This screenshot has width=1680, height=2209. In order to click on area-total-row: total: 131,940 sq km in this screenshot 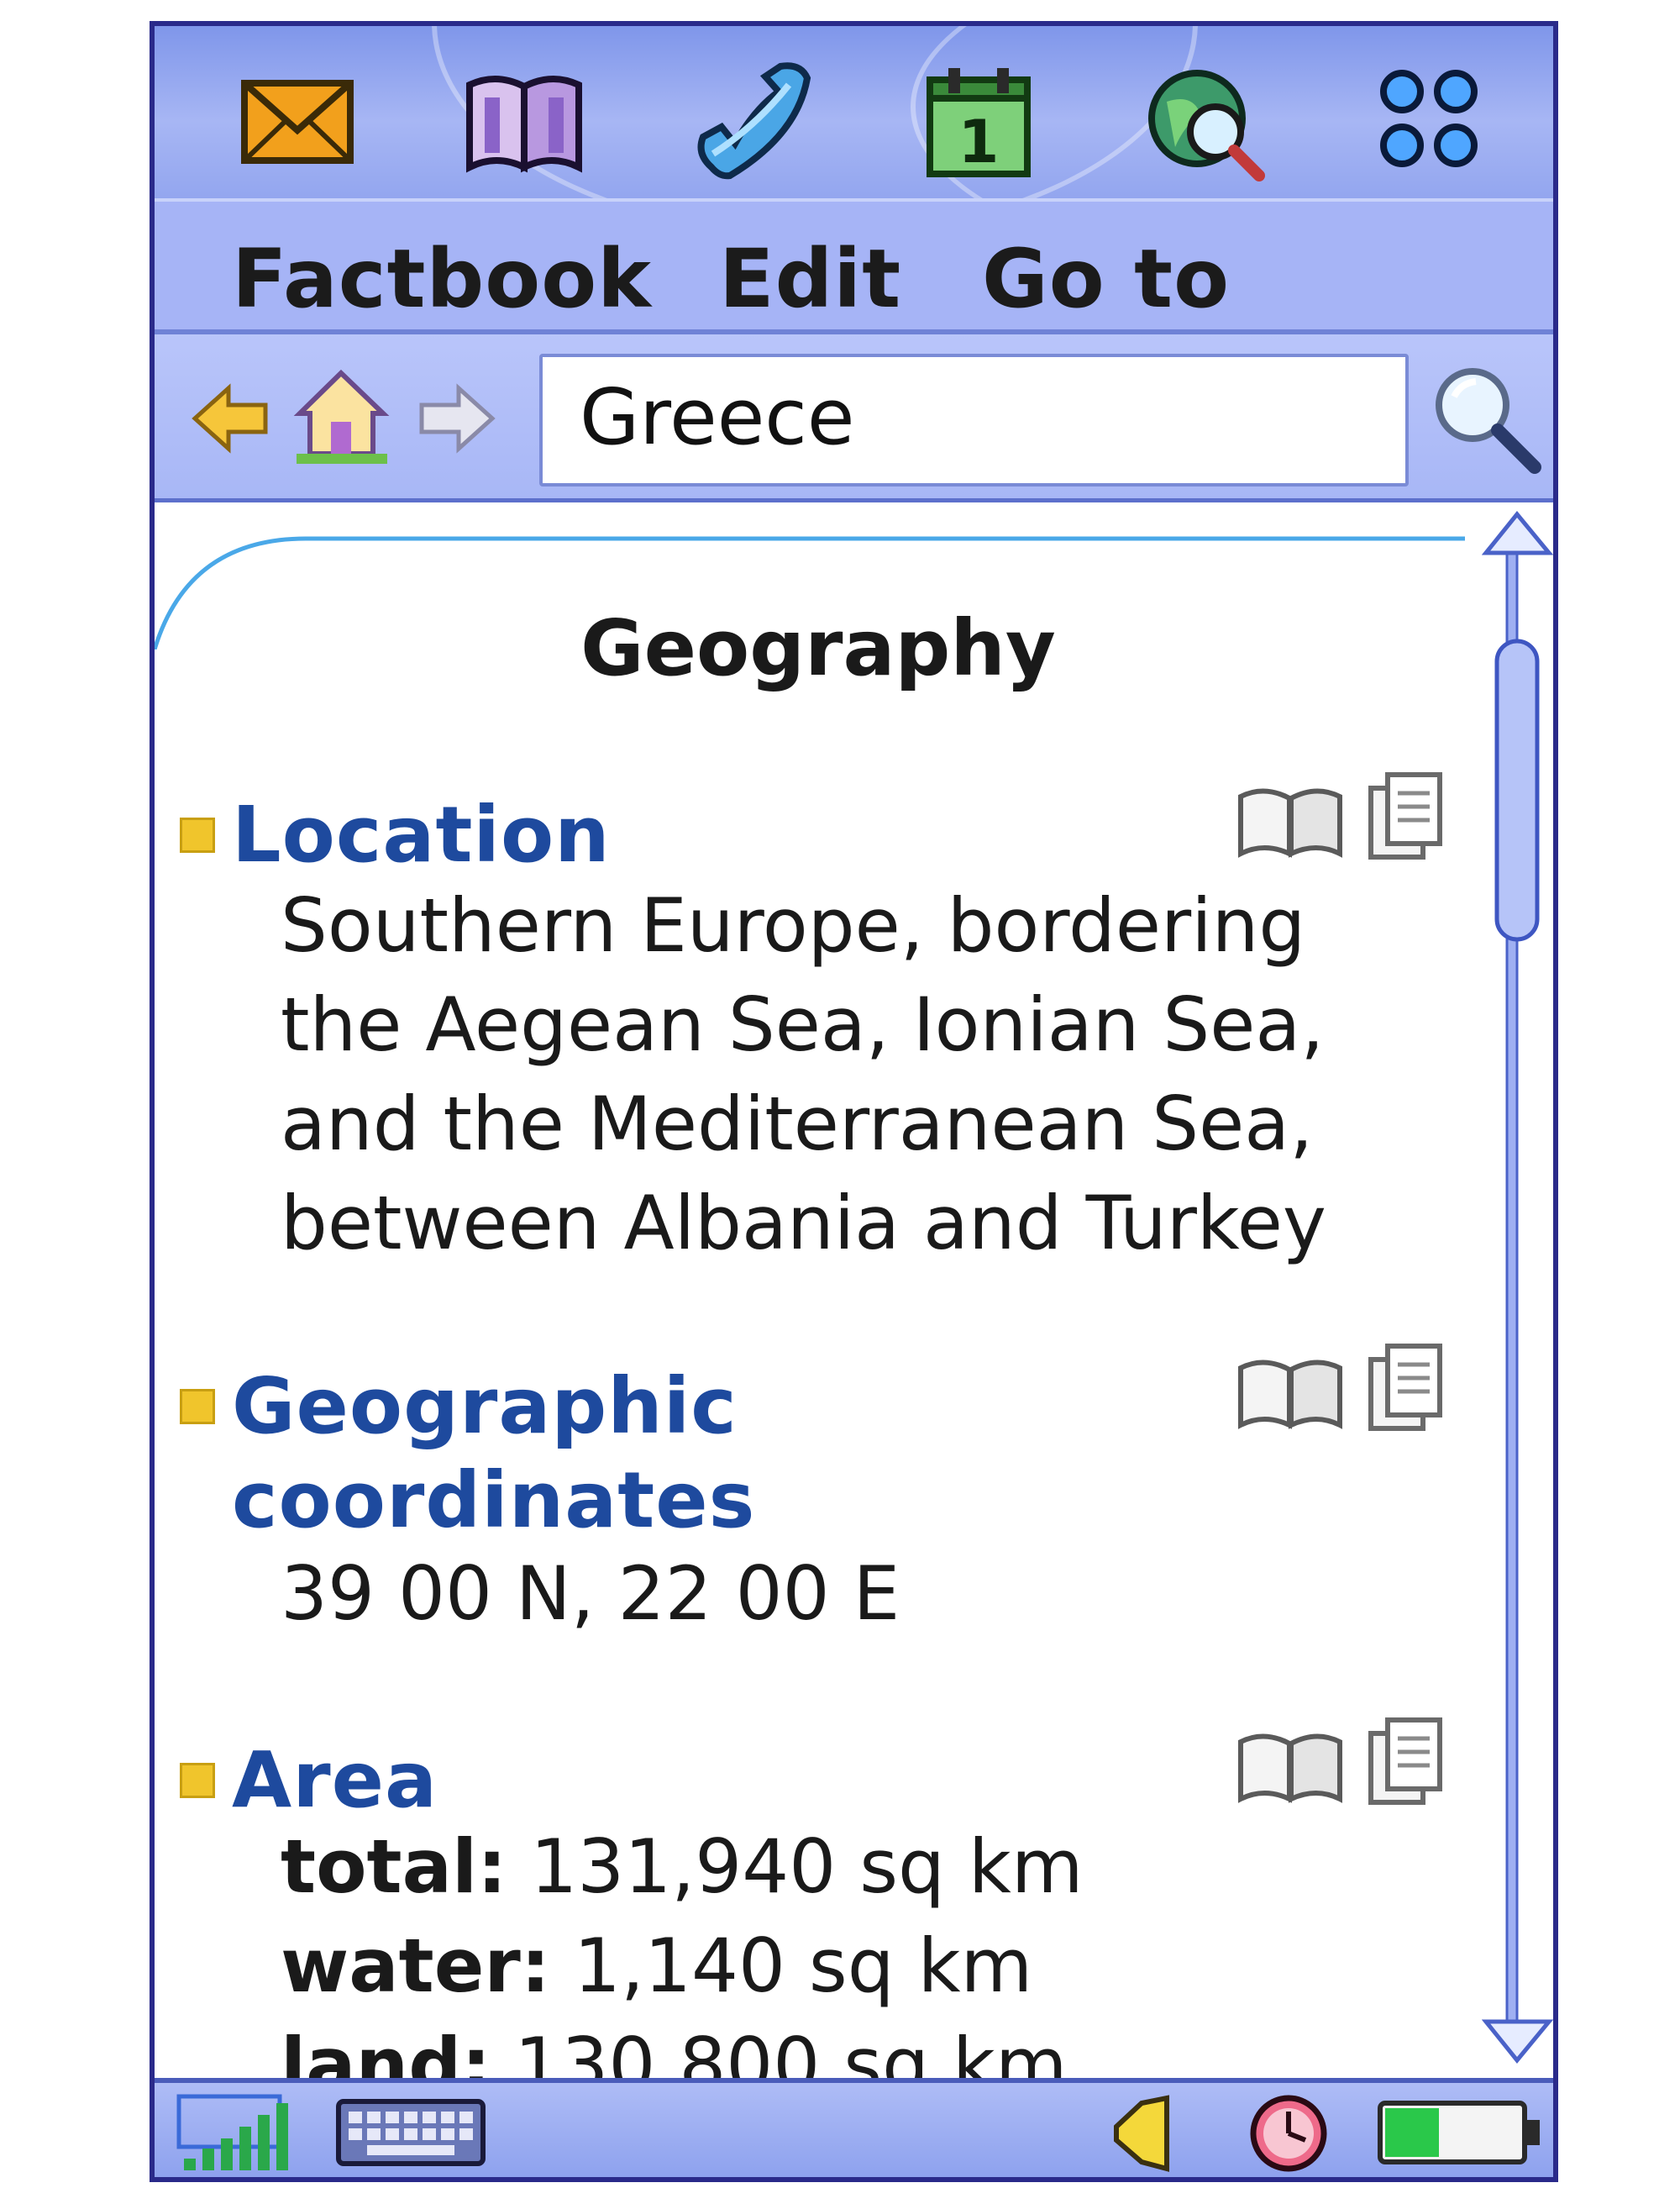, I will do `click(682, 1867)`.